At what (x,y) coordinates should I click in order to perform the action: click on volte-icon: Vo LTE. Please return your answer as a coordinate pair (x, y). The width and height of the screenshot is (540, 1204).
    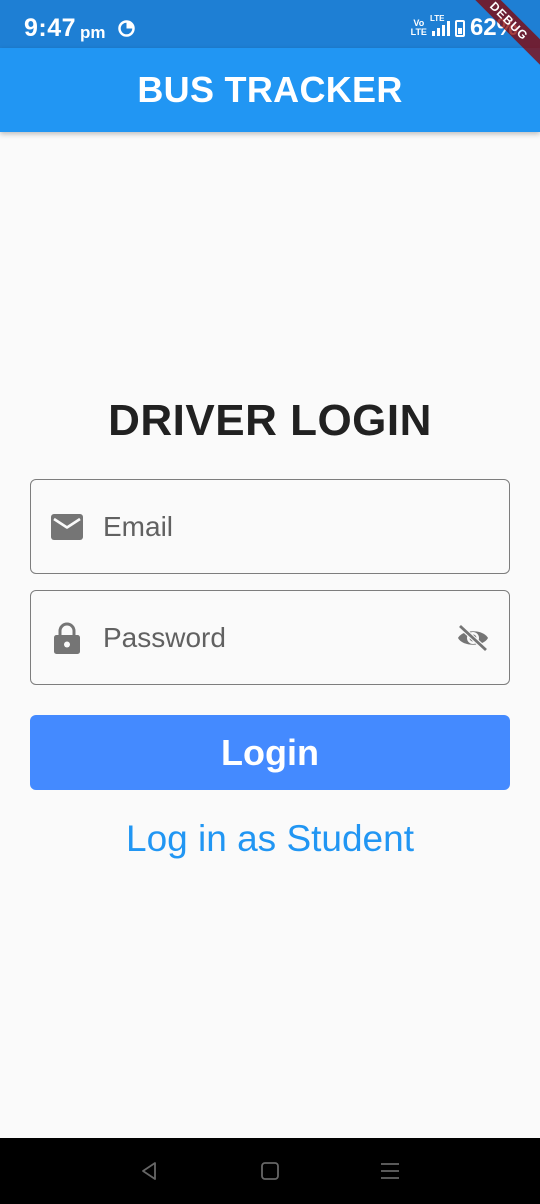
    Looking at the image, I should click on (419, 28).